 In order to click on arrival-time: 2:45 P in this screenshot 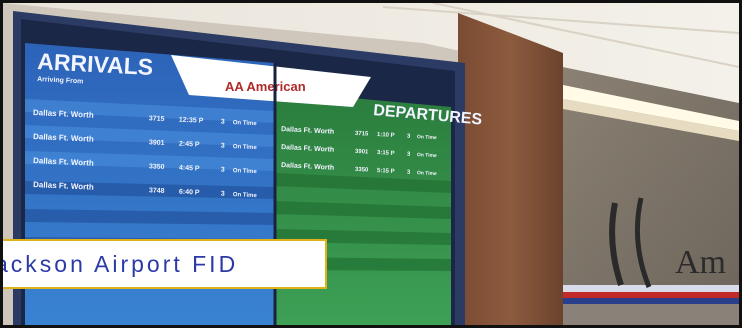, I will do `click(189, 145)`.